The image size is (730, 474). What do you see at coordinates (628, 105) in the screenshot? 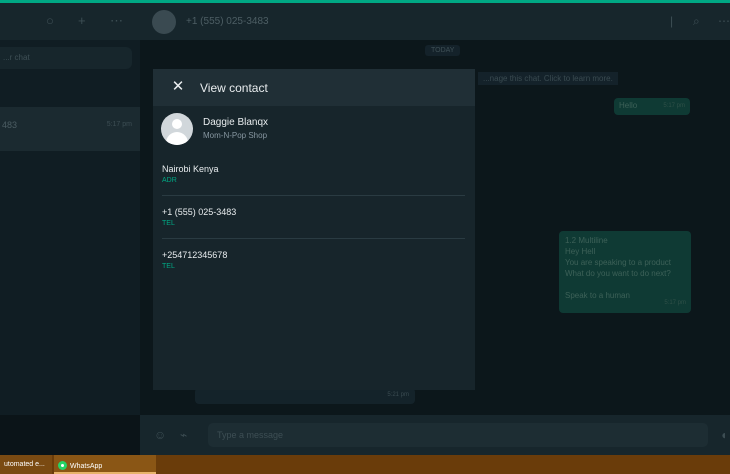
I see `message-text: Hello` at bounding box center [628, 105].